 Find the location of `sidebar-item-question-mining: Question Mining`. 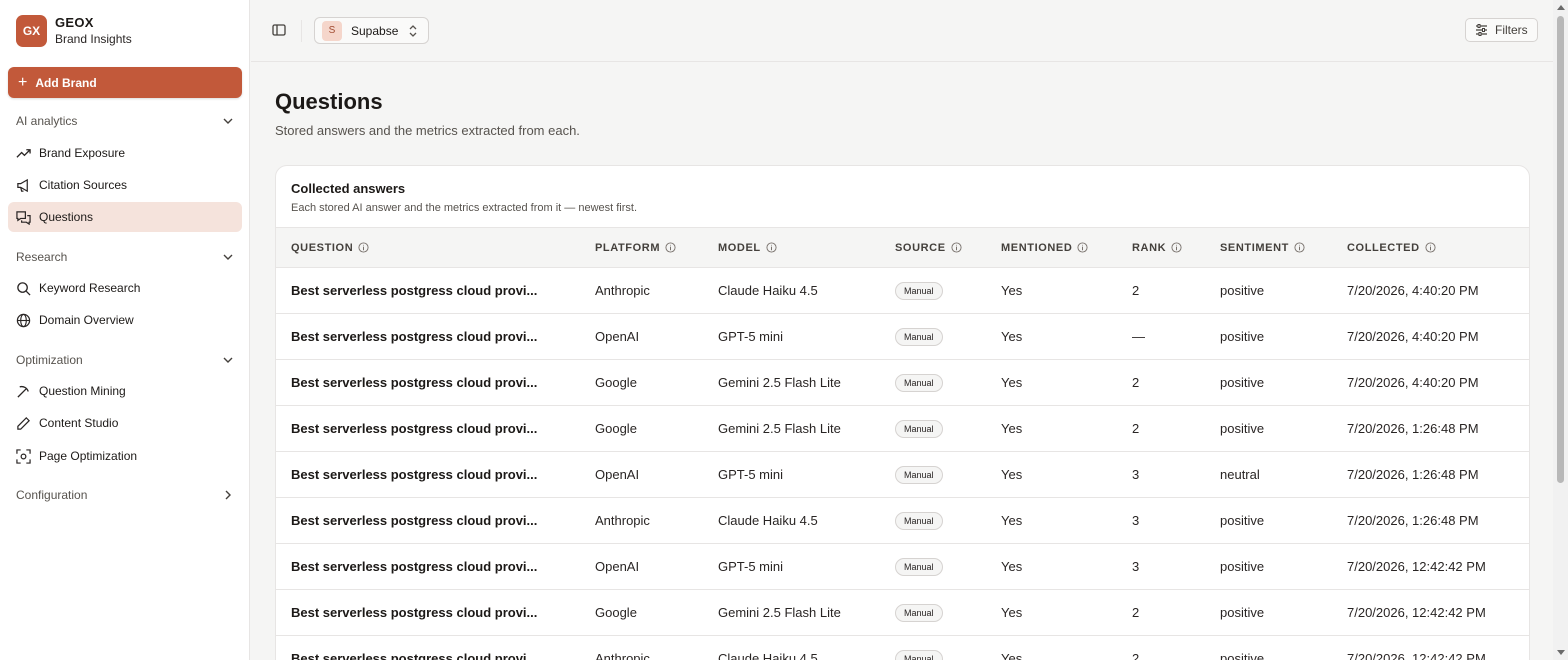

sidebar-item-question-mining: Question Mining is located at coordinates (125, 391).